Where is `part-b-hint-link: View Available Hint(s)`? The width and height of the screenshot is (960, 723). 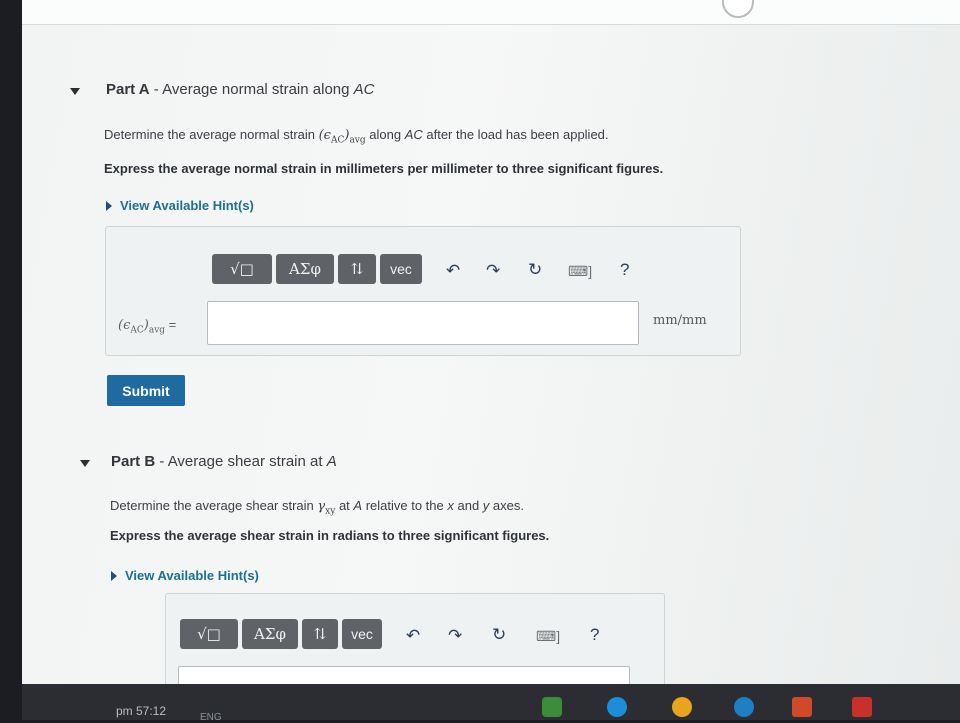
part-b-hint-link: View Available Hint(s) is located at coordinates (185, 575).